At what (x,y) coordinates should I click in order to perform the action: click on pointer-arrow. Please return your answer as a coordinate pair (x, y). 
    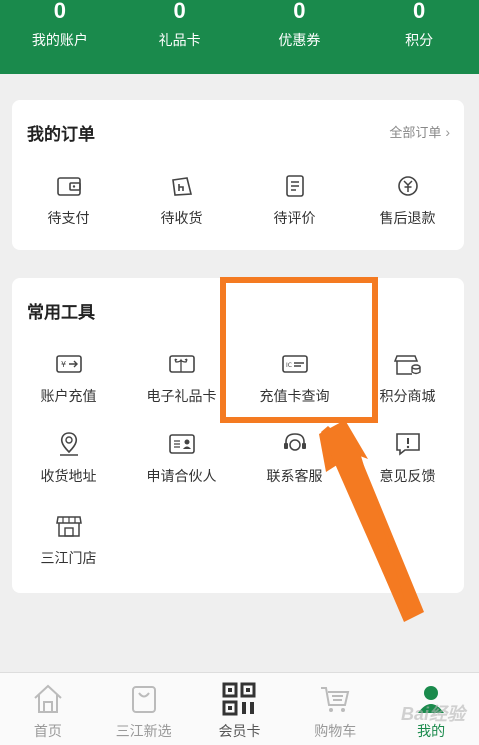
    Looking at the image, I should click on (371, 521).